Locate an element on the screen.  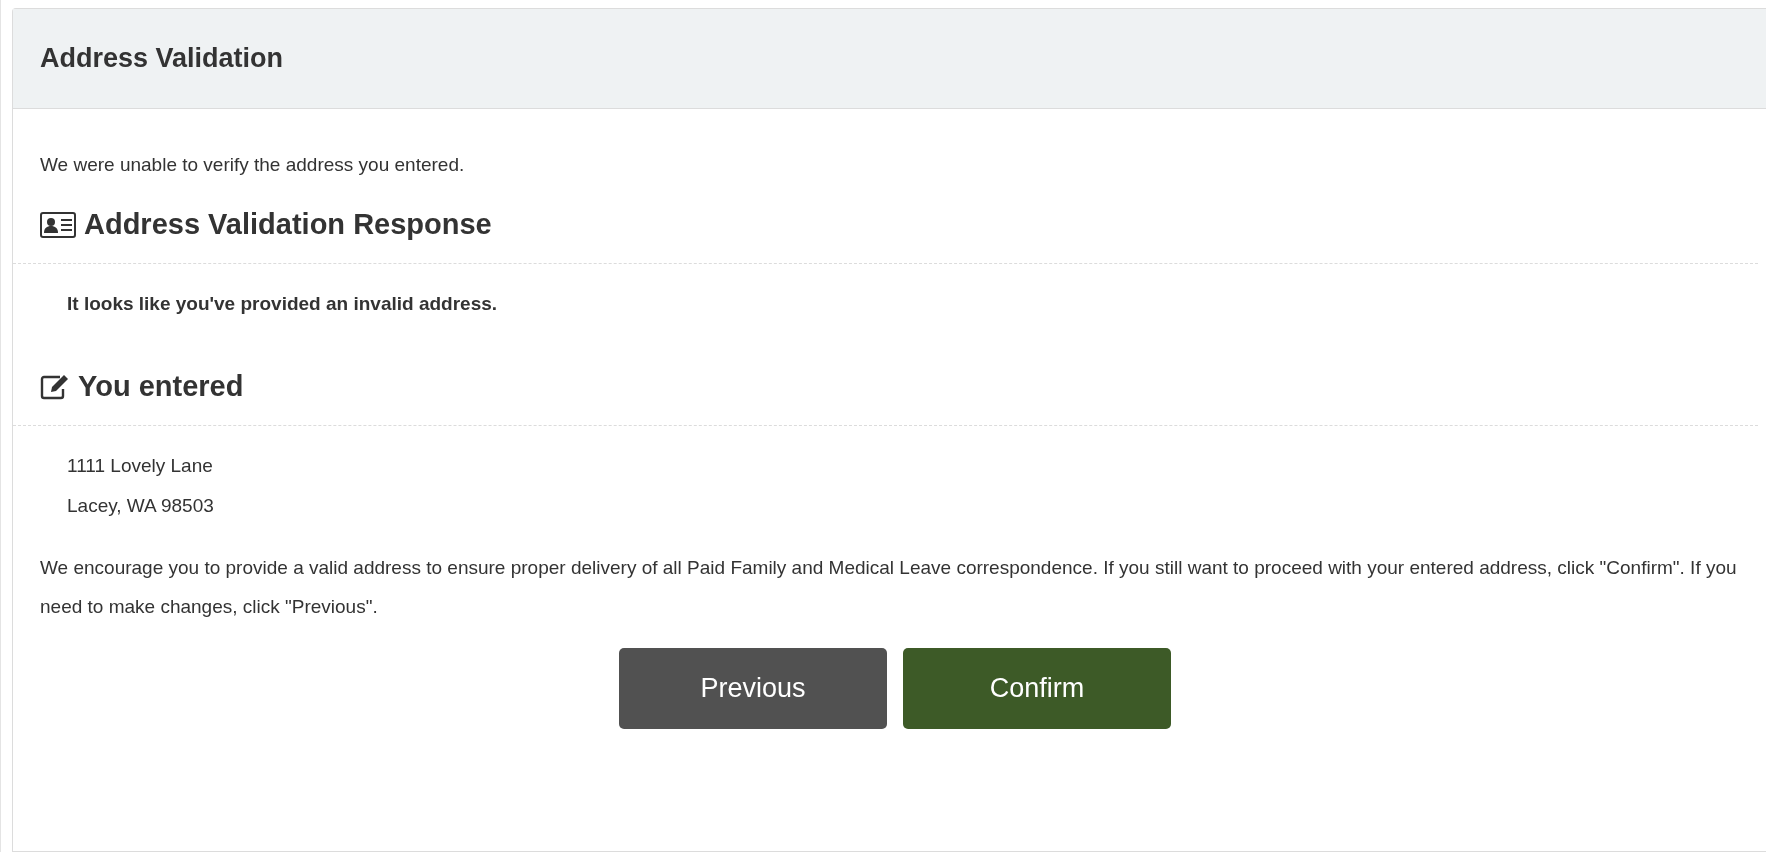
intro-text: We were unable to verify the address you entered. is located at coordinates (253, 165).